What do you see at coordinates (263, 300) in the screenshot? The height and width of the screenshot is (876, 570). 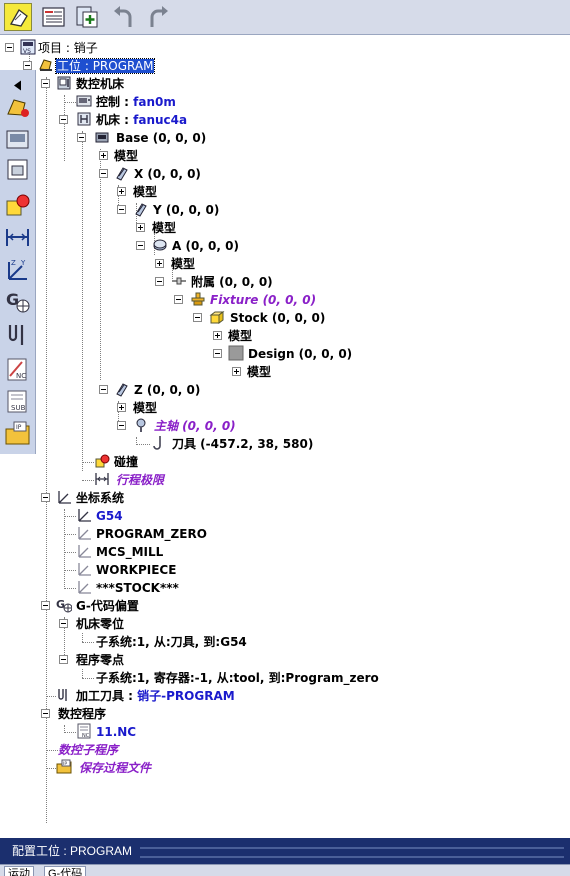 I see `tree-item-fixture: Fixture (0, 0, 0)` at bounding box center [263, 300].